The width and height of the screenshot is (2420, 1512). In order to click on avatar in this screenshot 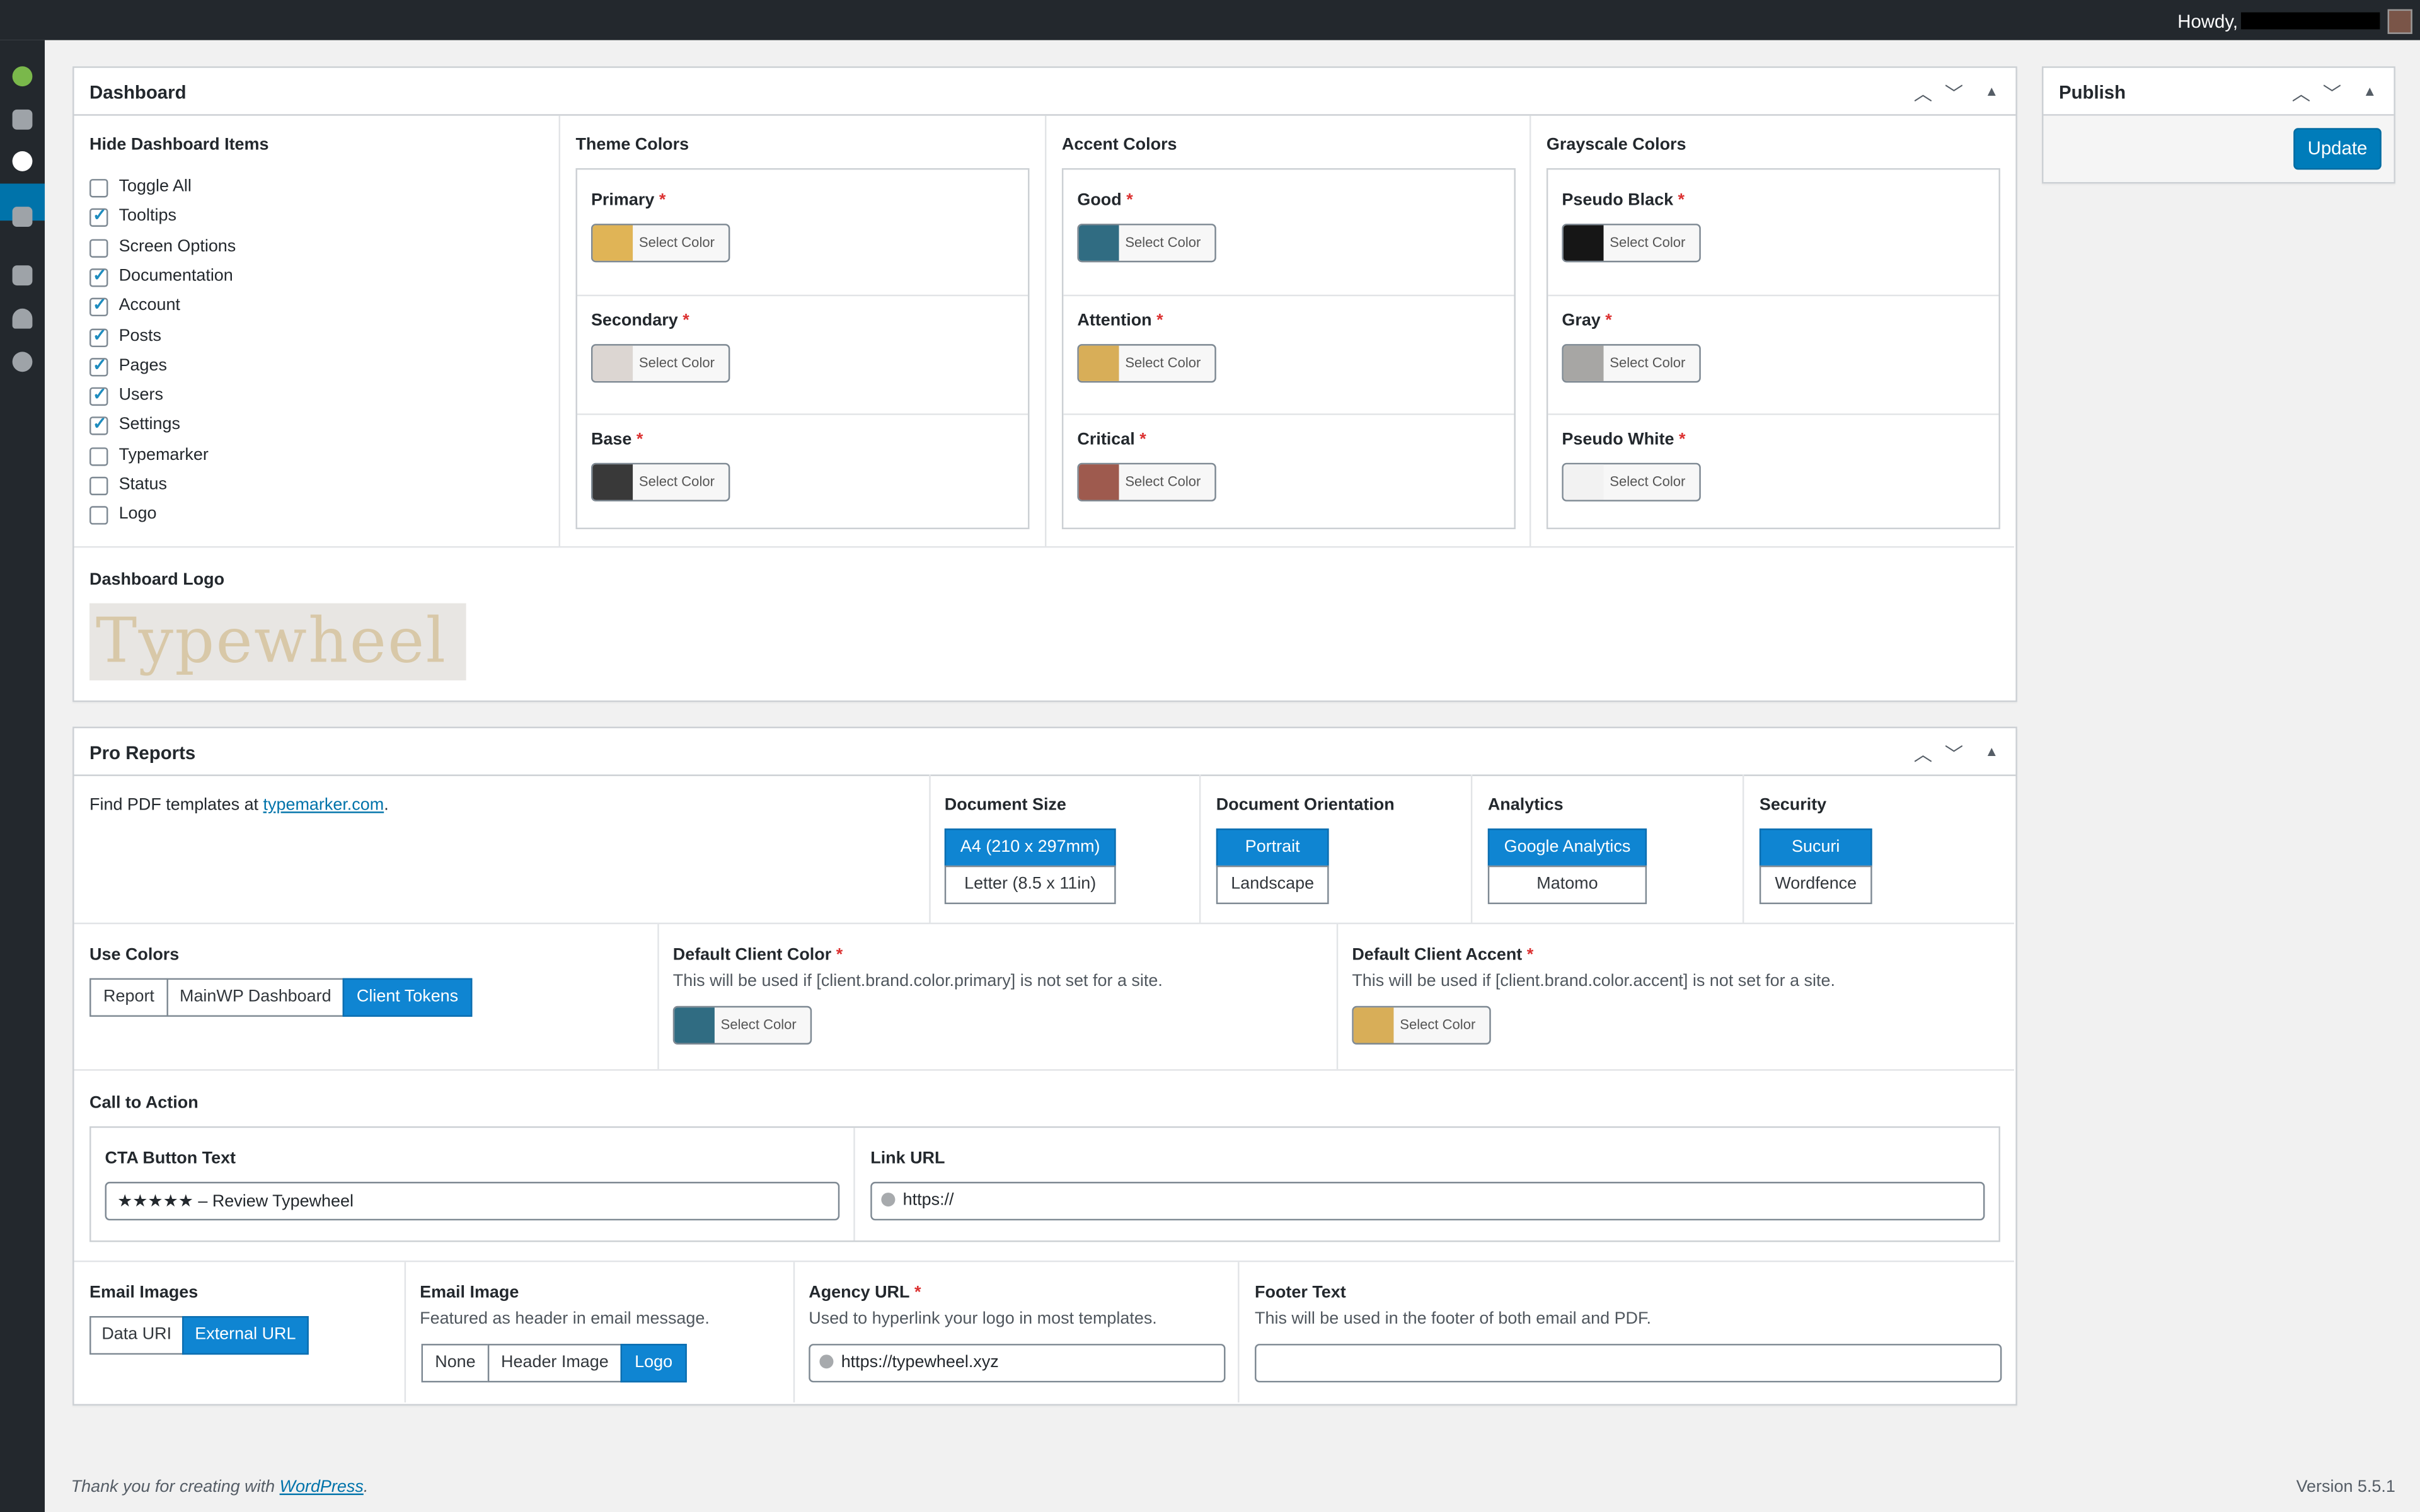, I will do `click(2399, 21)`.